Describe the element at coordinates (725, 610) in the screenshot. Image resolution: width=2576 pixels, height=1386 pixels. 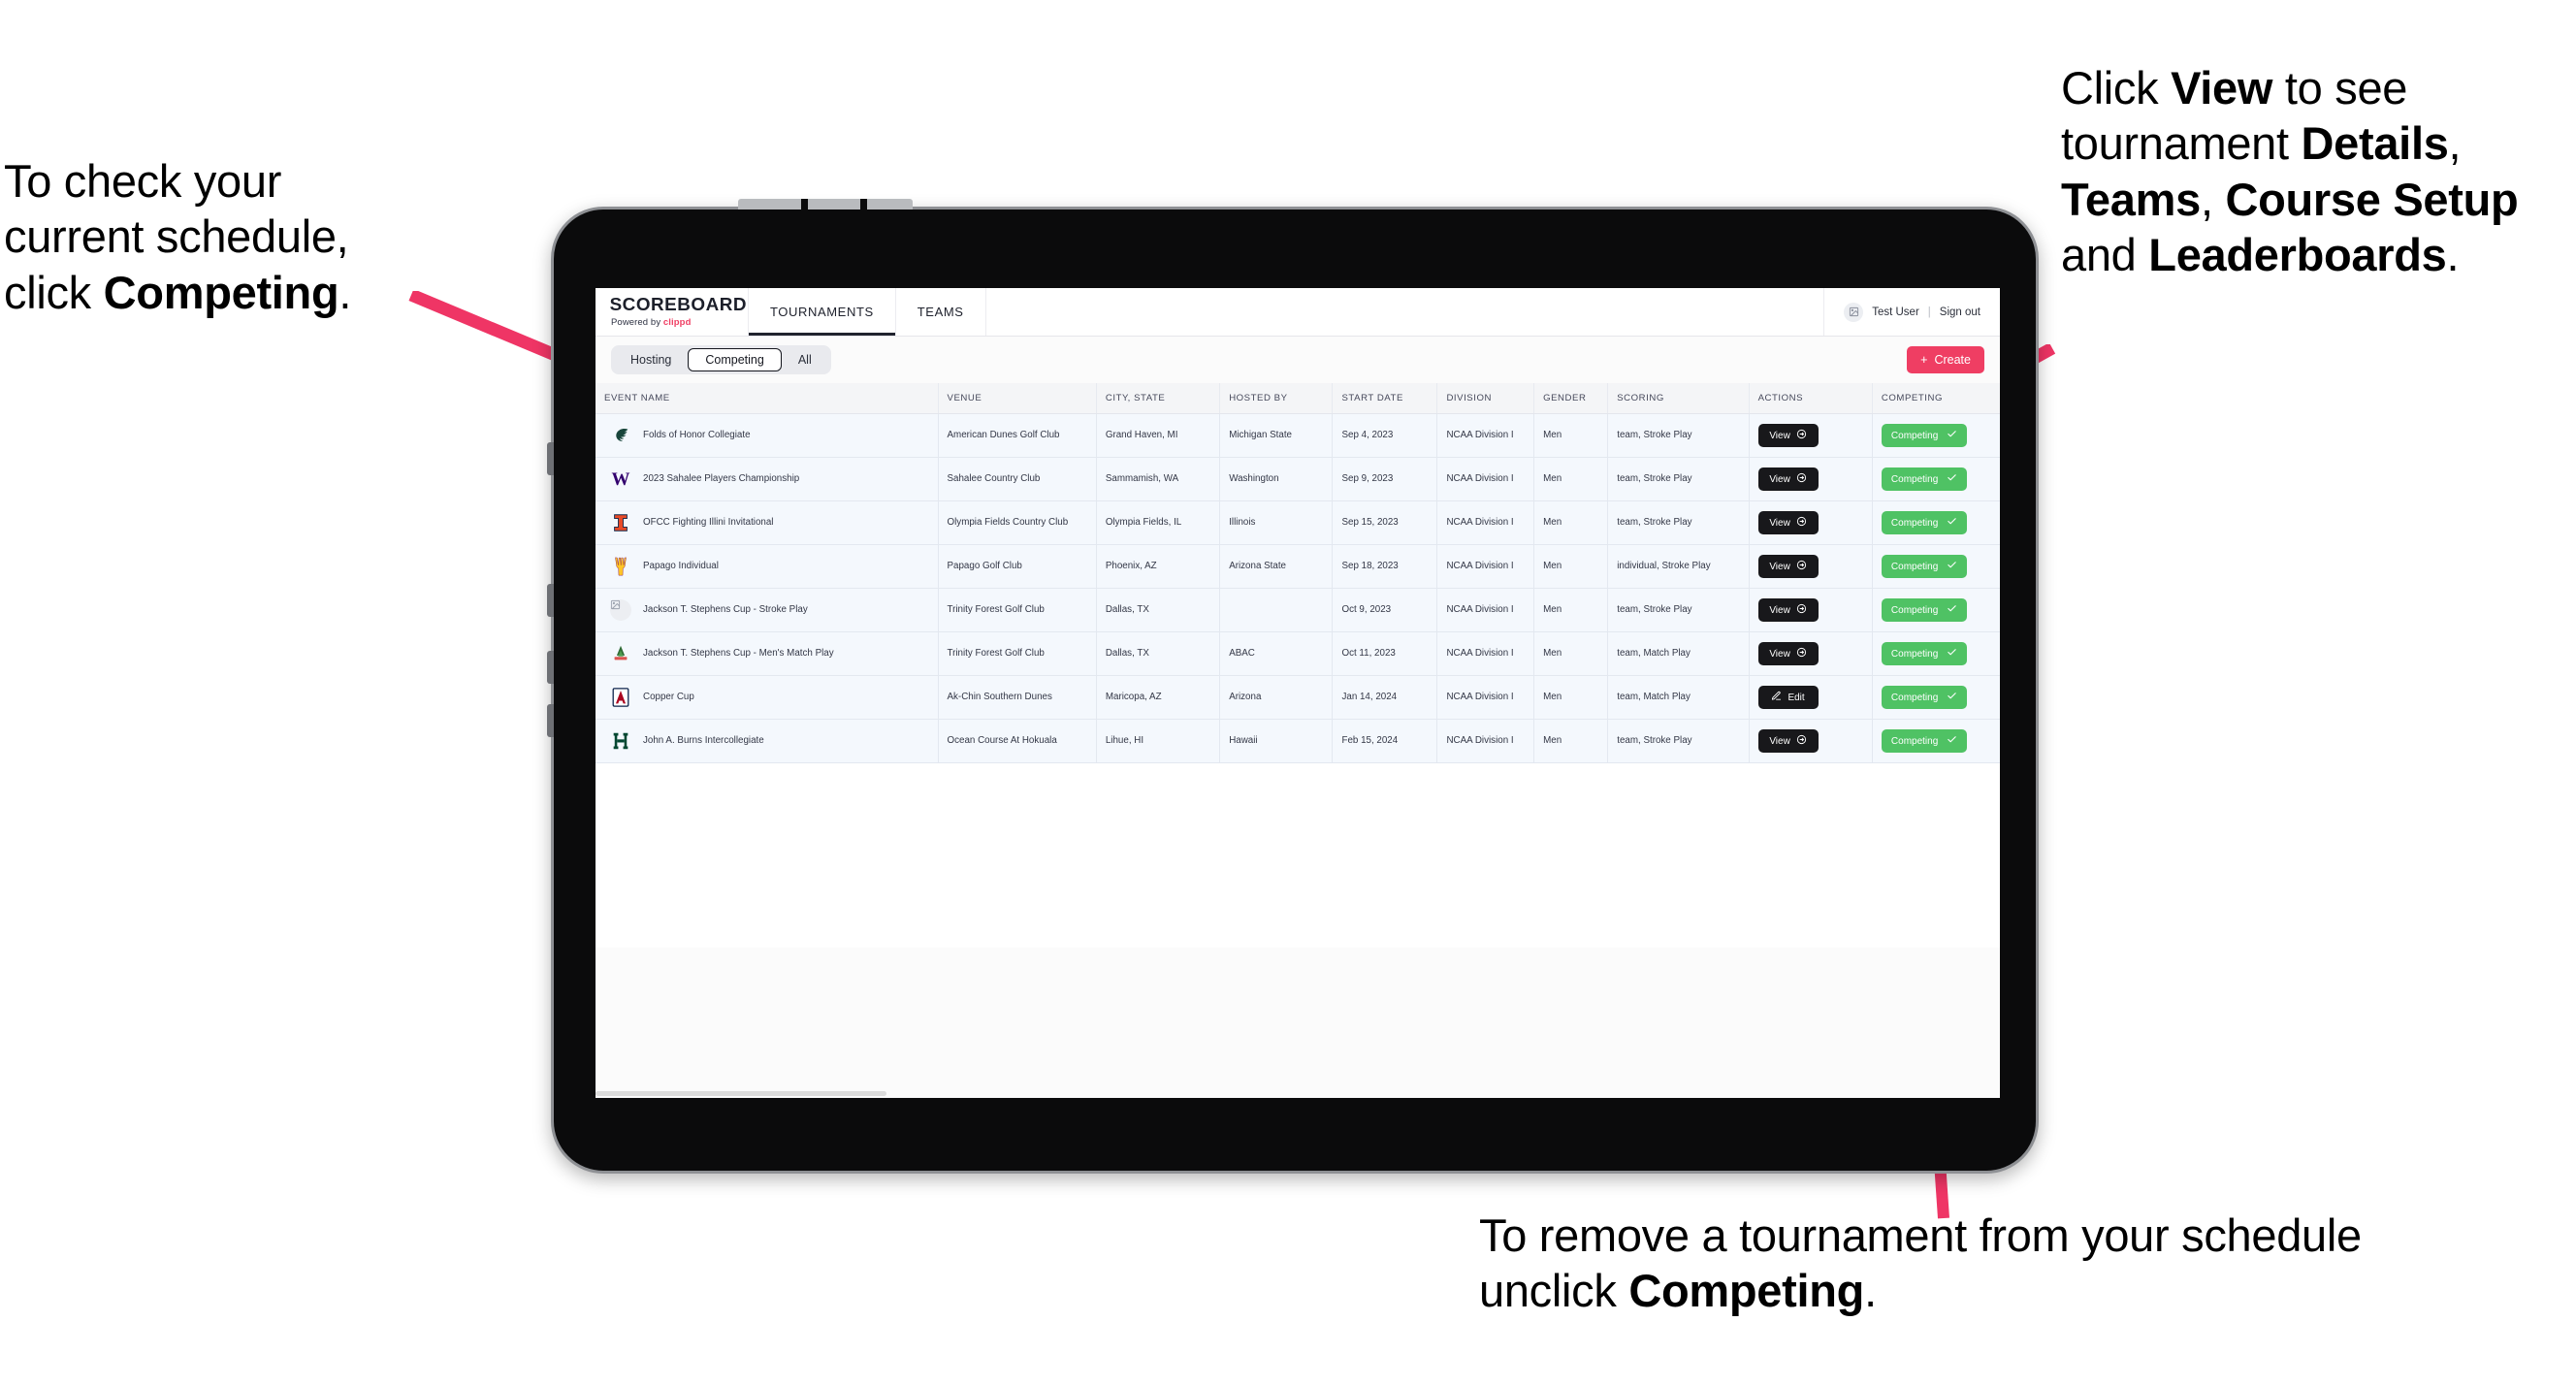
I see `event-name-label: Jackson T. Stephens Cup - Stroke Play` at that location.